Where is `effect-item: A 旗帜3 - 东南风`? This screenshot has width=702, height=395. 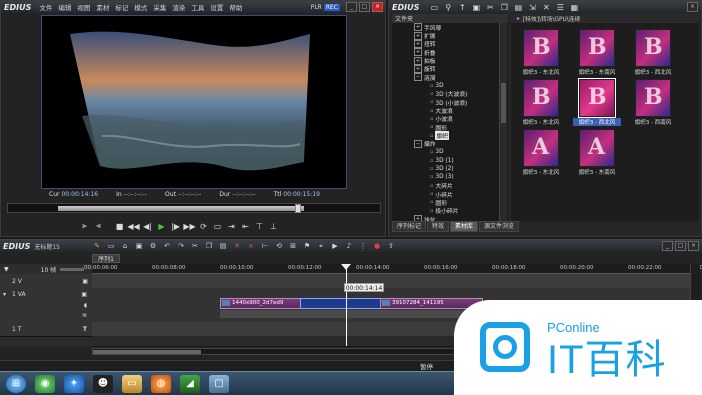
effect-item: A 旗帜3 - 东南风 is located at coordinates (597, 150).